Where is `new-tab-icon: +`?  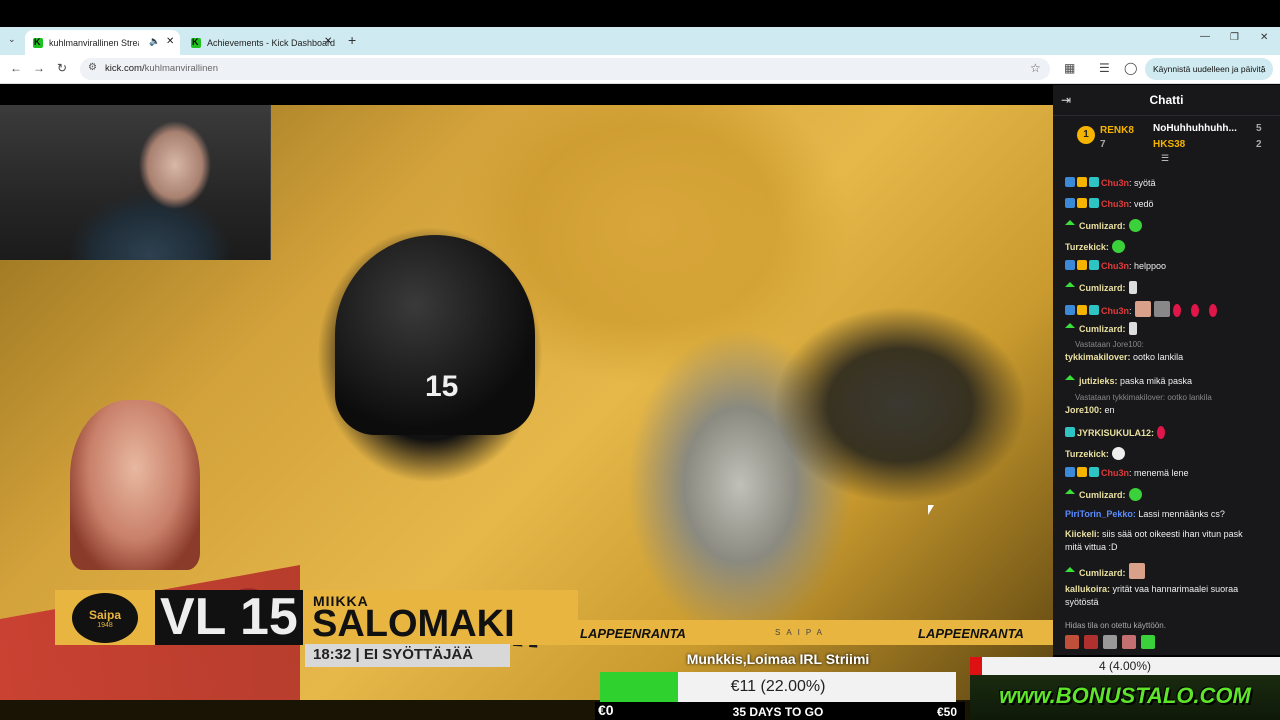
new-tab-icon: + is located at coordinates (352, 40).